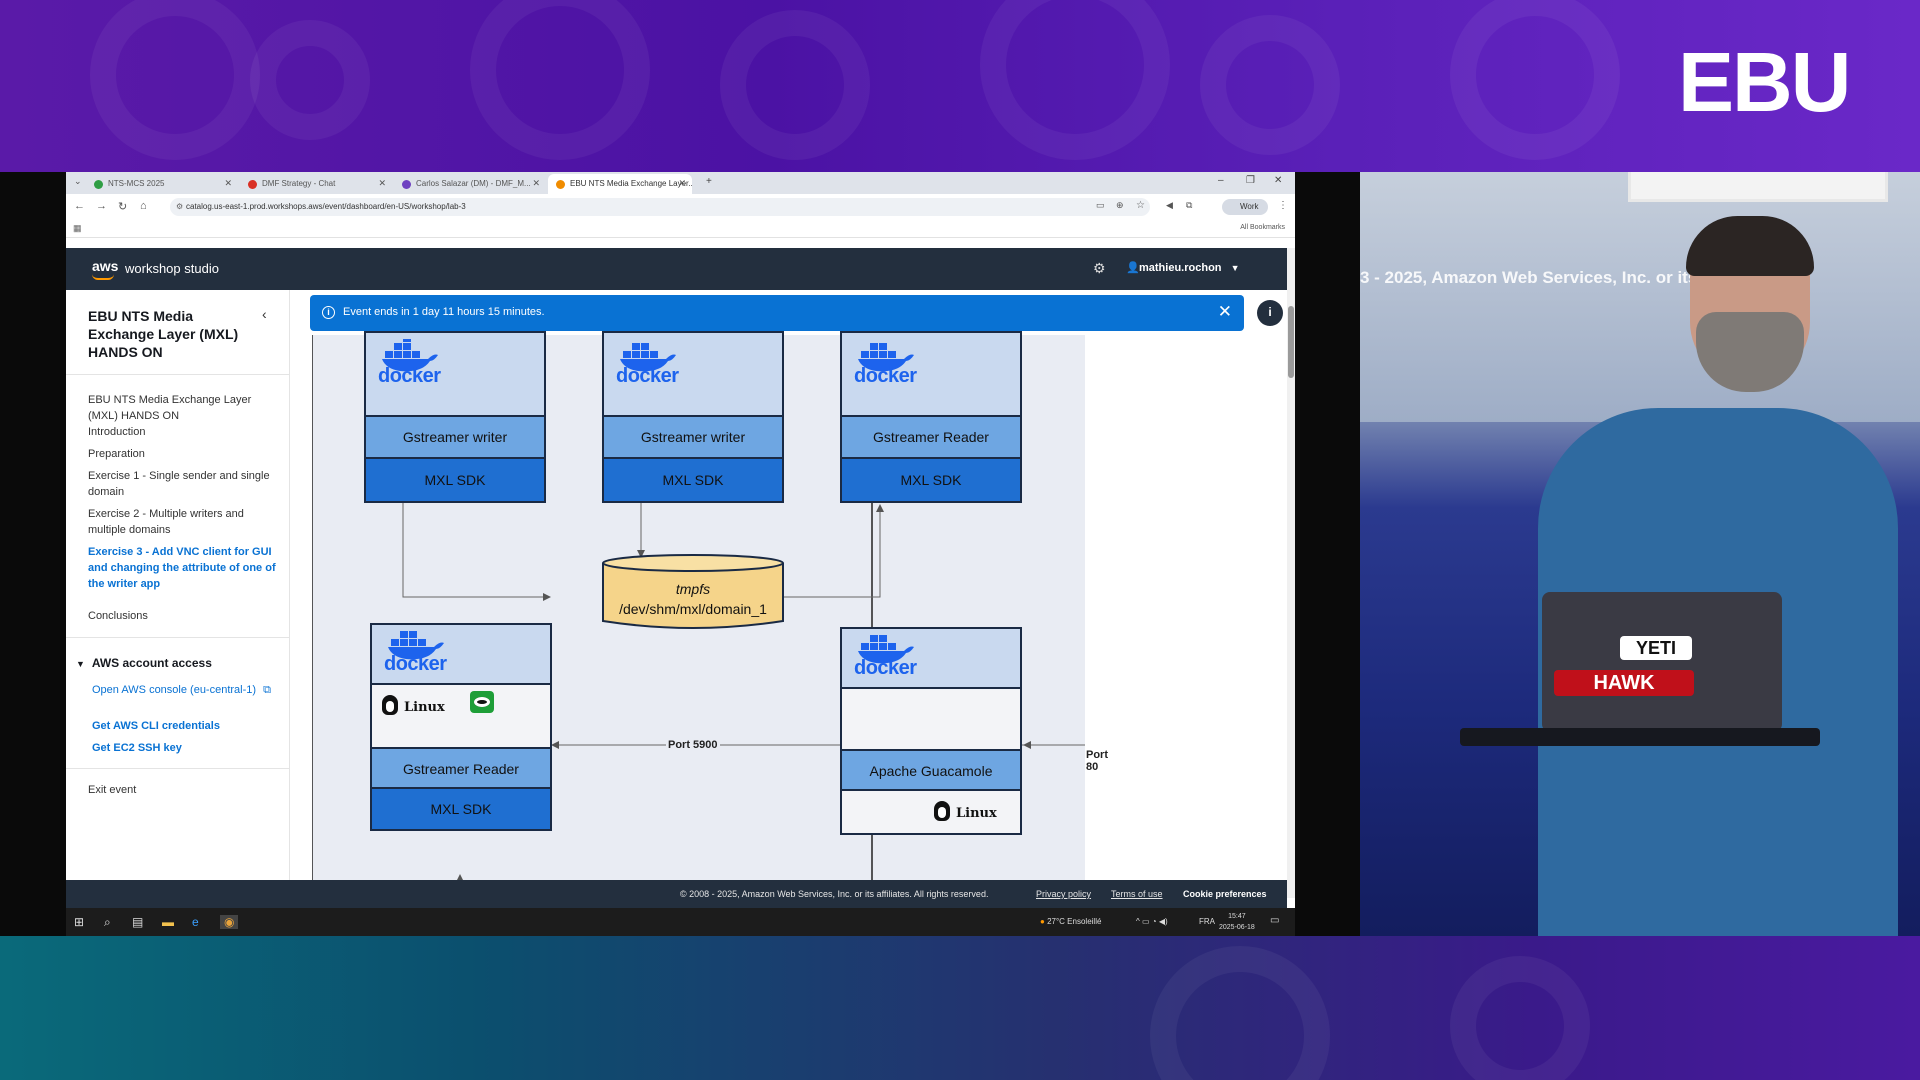  Describe the element at coordinates (693, 417) in the screenshot. I see `writer-container-2: docker Gstreamer writer MXL SDK` at that location.